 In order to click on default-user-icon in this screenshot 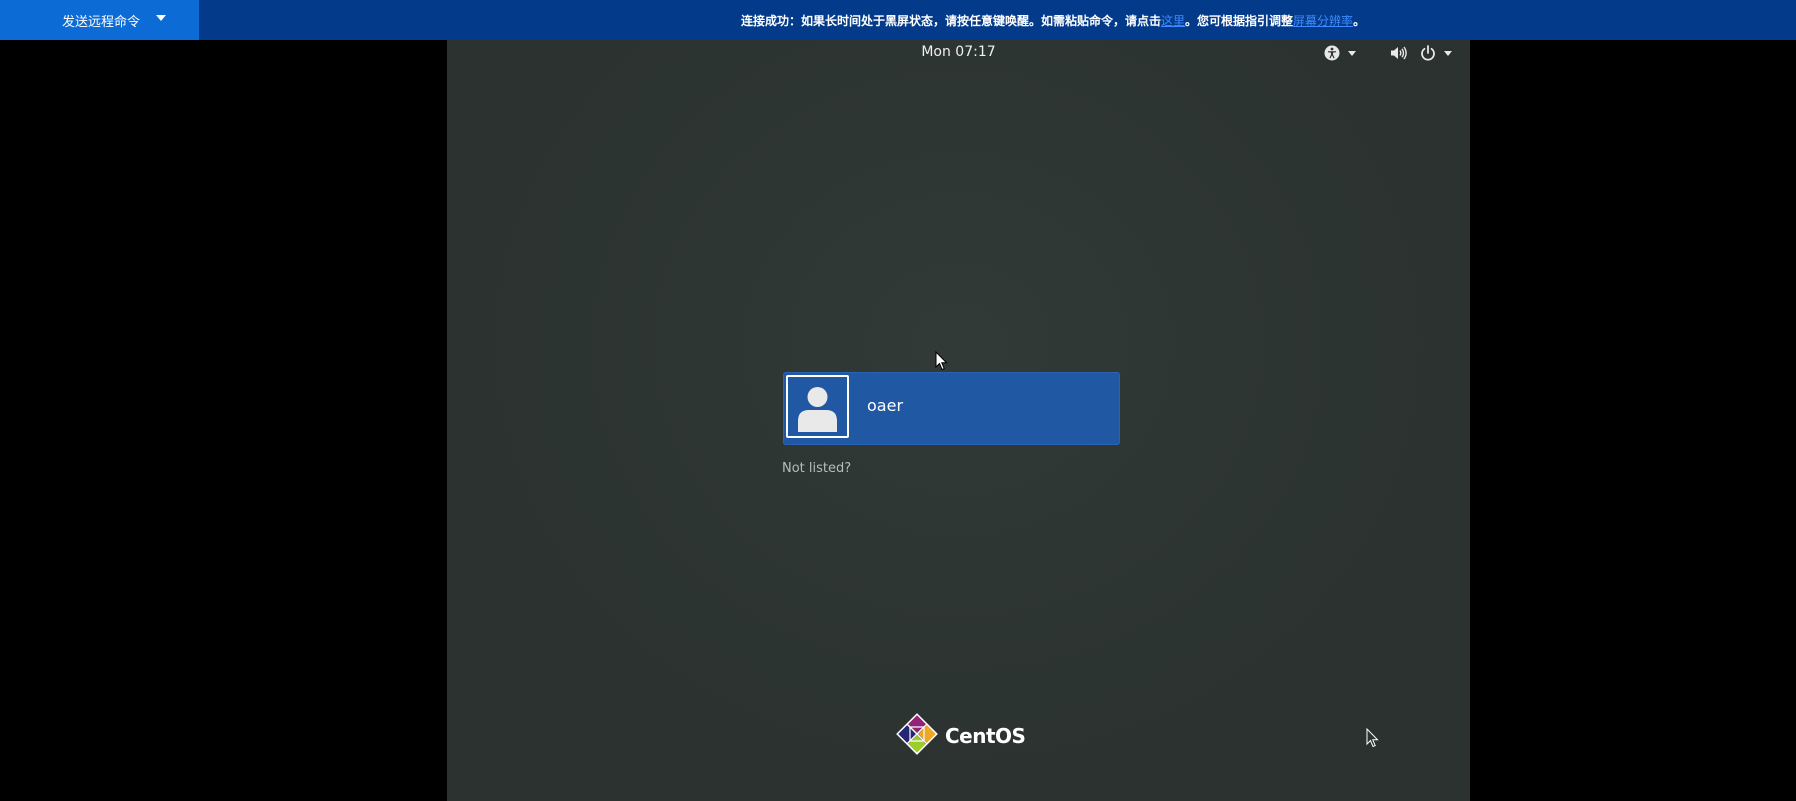, I will do `click(817, 406)`.